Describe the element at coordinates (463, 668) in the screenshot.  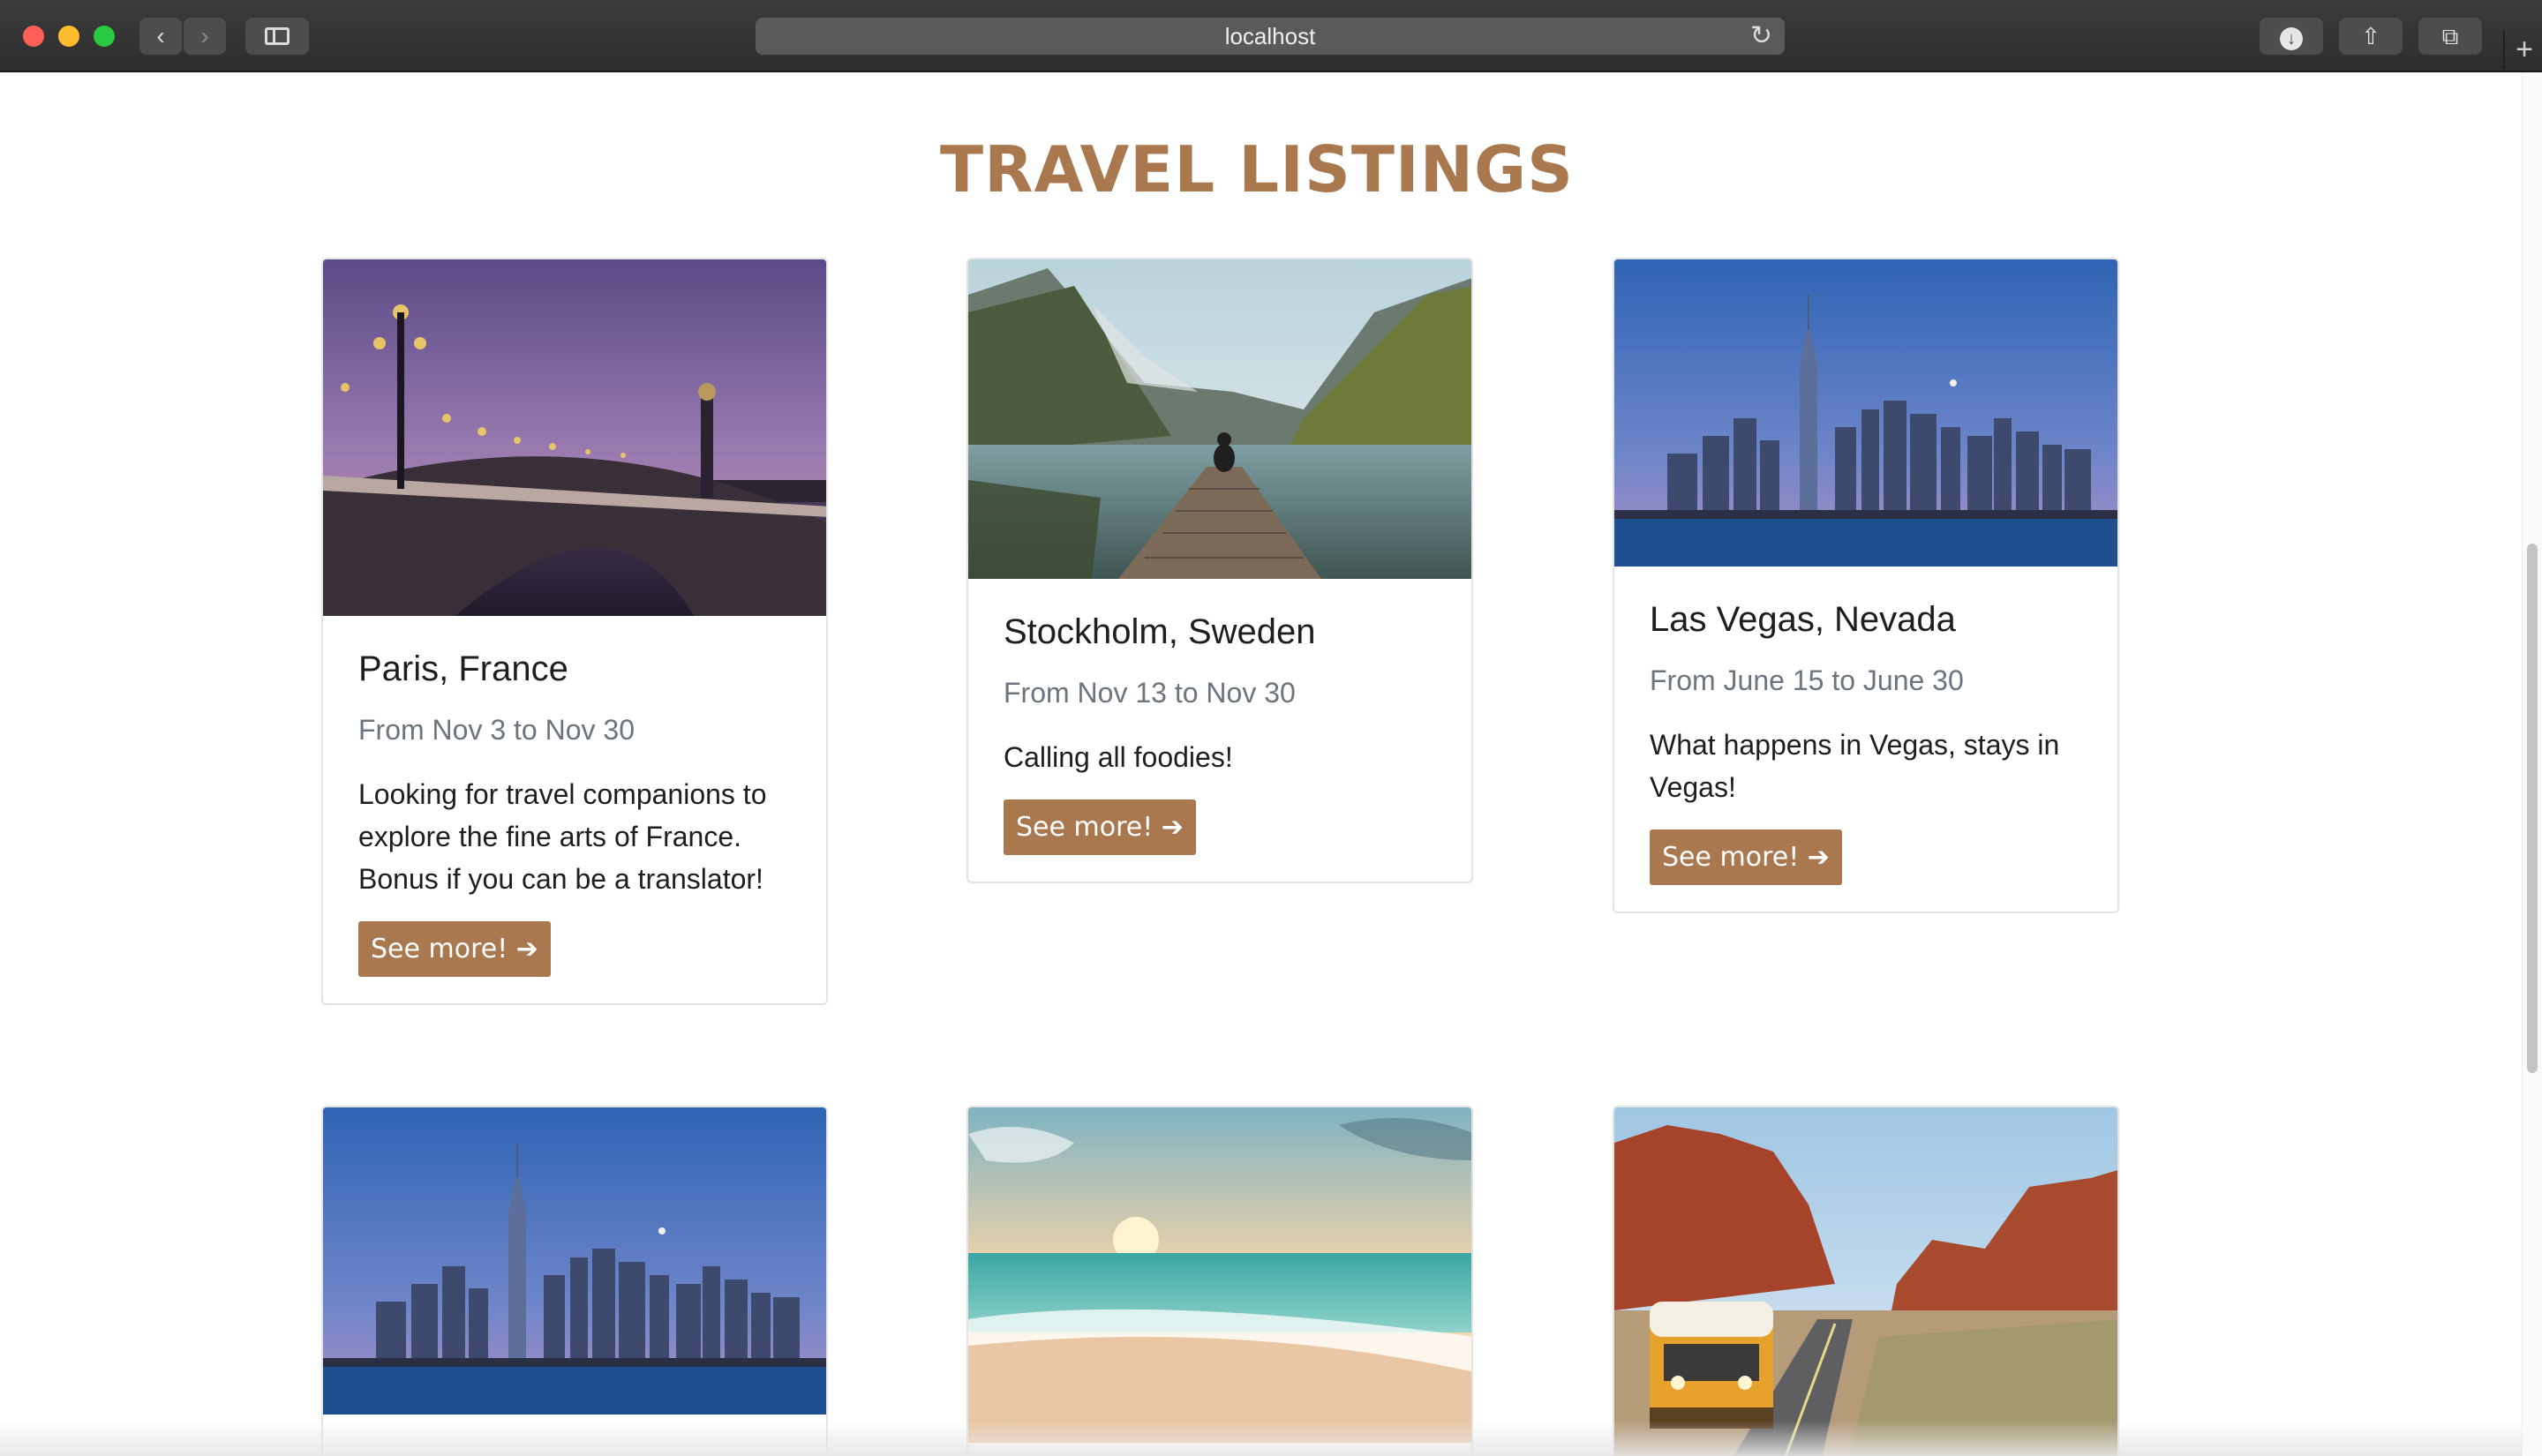
I see `listing-title: Paris, France` at that location.